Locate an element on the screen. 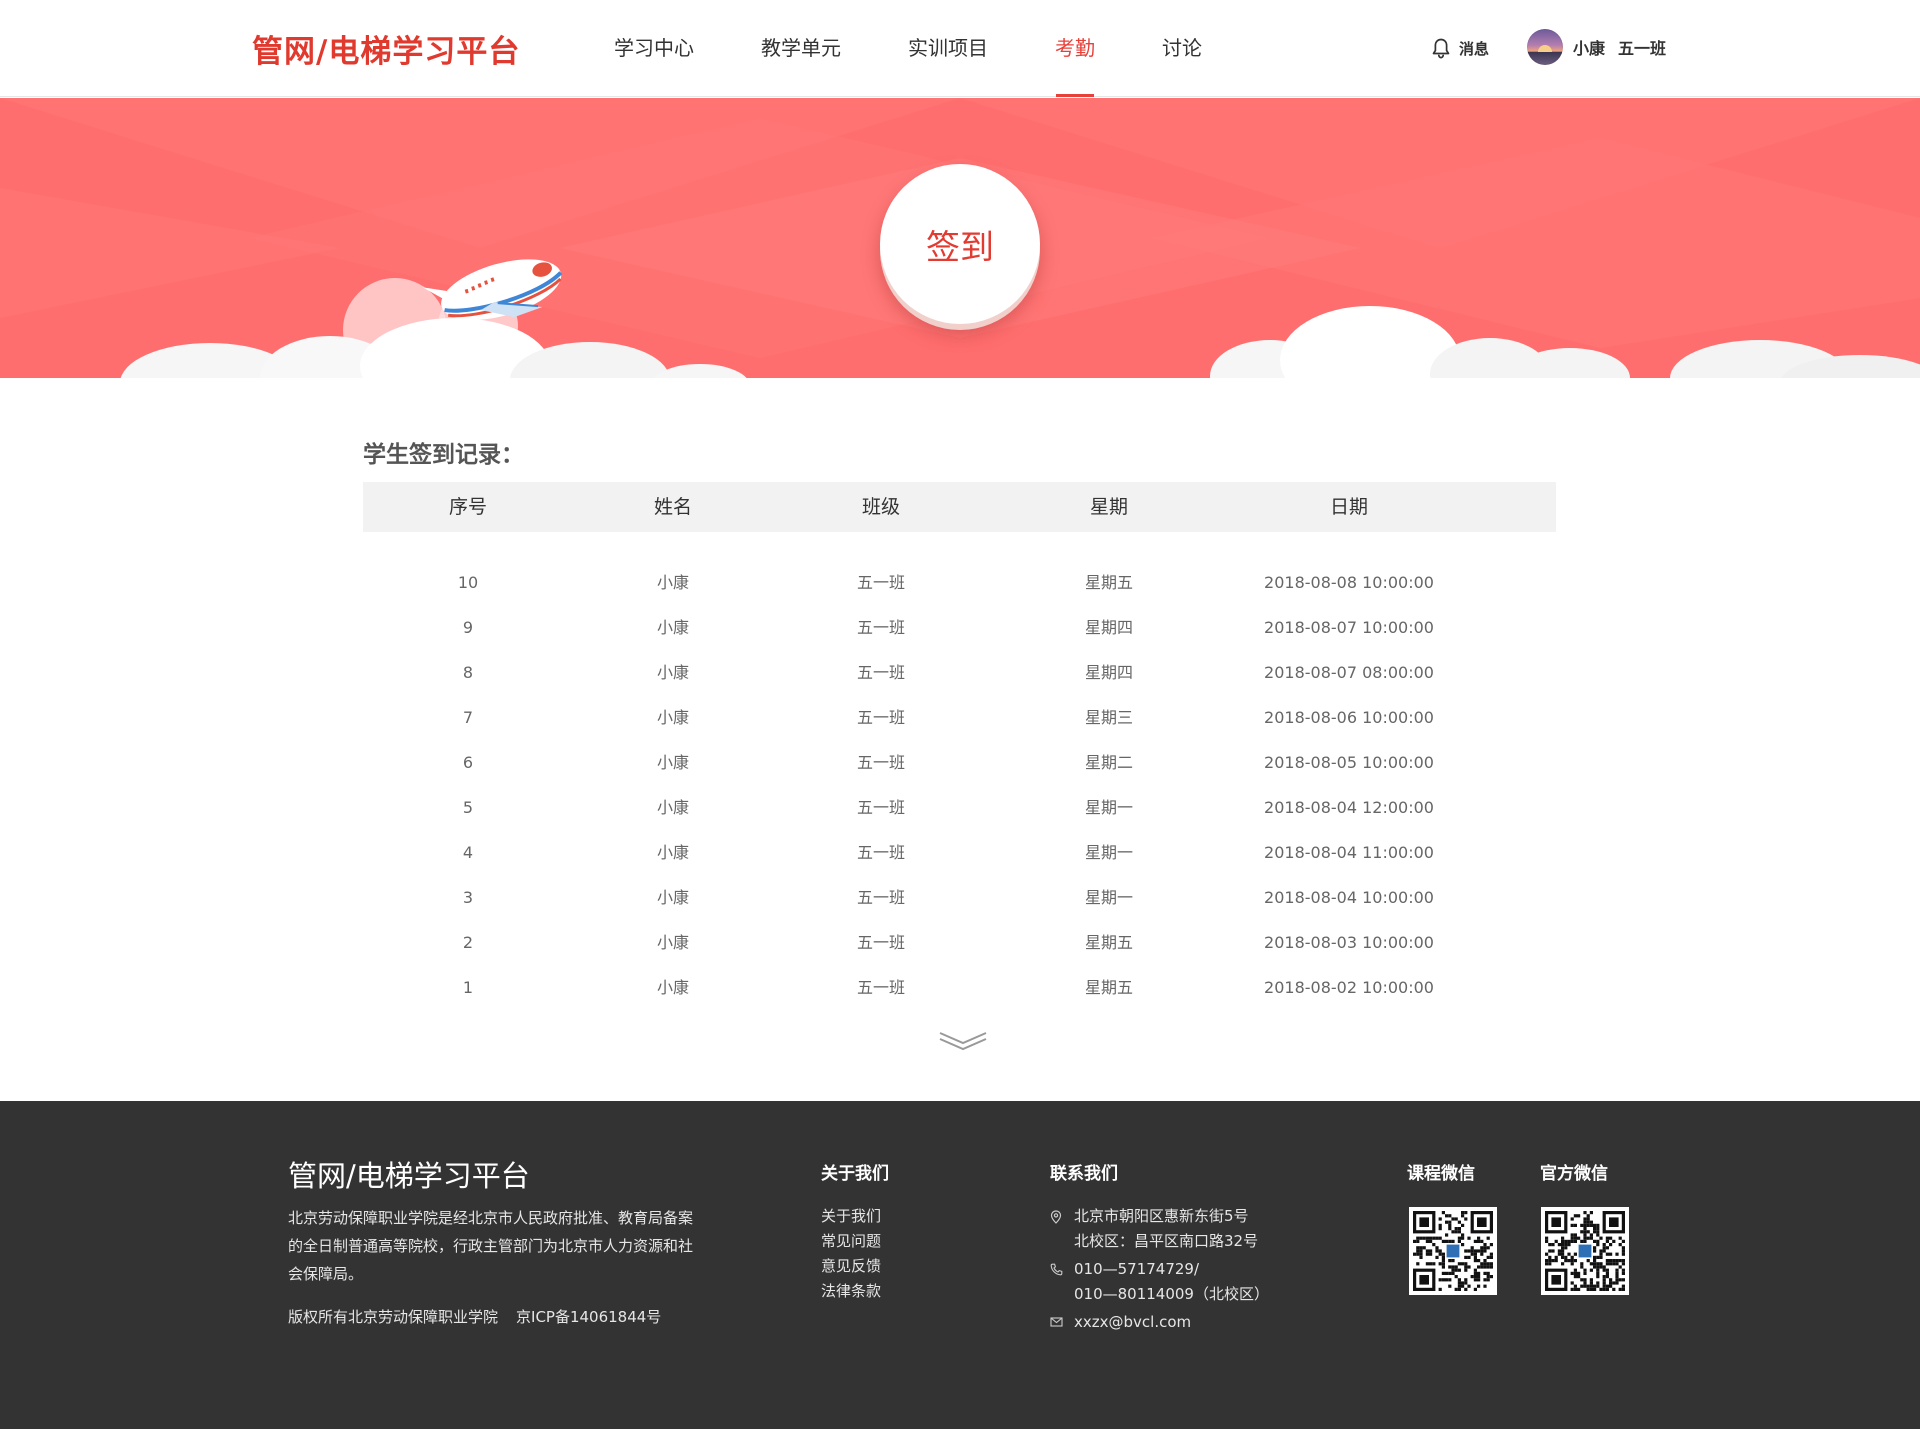 This screenshot has height=1429, width=1920. table-row: 10 小康 五一班 星期五 2018-08-08 10:00:00 is located at coordinates (959, 582).